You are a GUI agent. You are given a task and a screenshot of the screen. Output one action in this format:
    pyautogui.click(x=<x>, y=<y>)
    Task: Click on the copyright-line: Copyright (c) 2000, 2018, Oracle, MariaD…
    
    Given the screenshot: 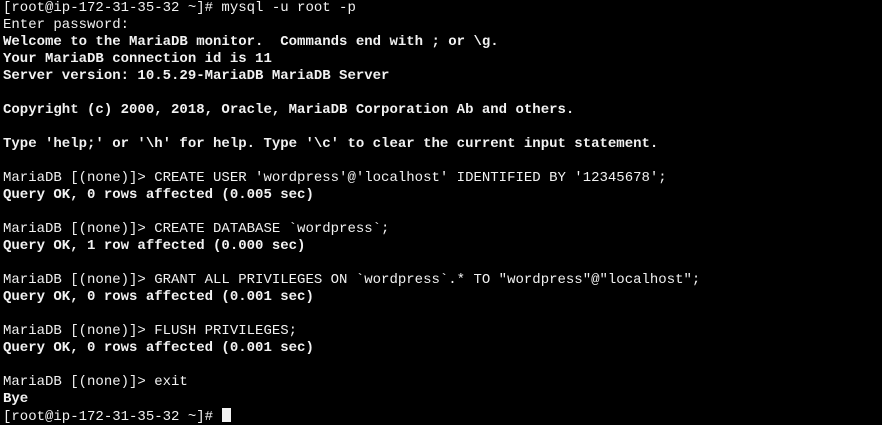 What is the action you would take?
    pyautogui.click(x=289, y=110)
    